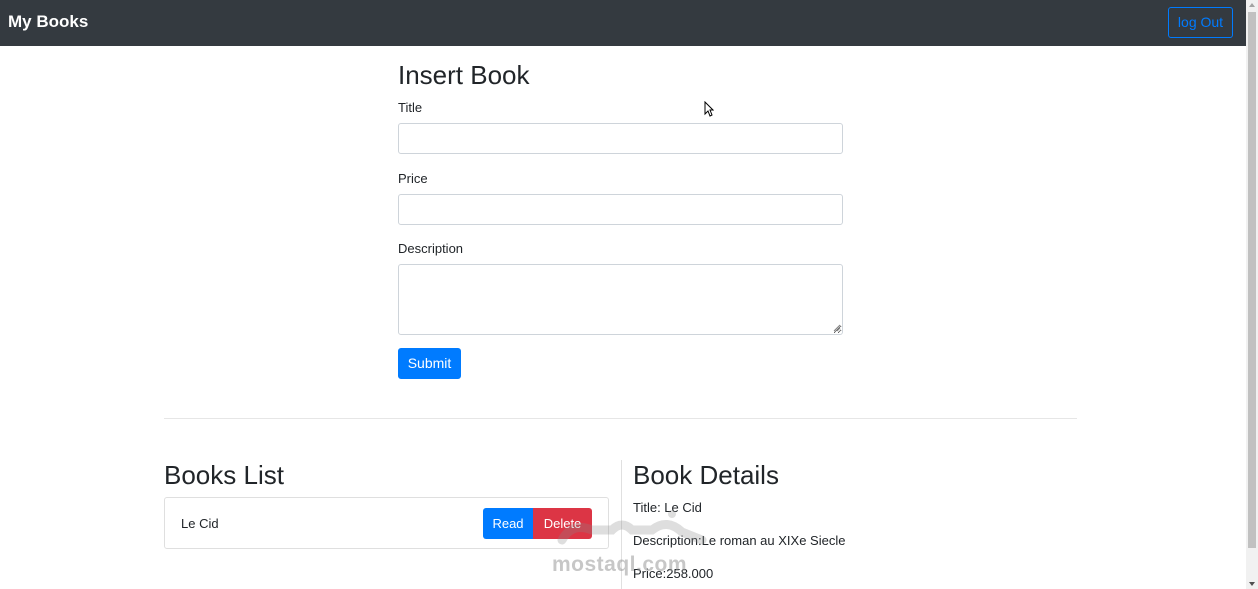 The image size is (1258, 589). Describe the element at coordinates (200, 523) in the screenshot. I see `book-item-title: Le Cid` at that location.